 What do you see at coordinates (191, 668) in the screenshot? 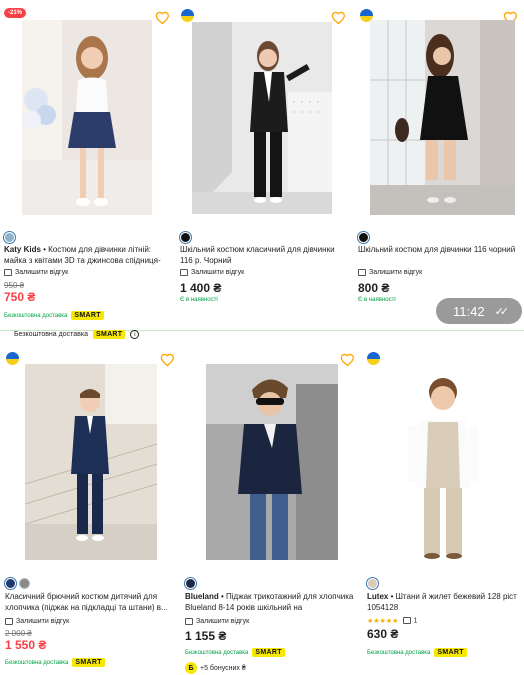
I see `bonus-icon: Б` at bounding box center [191, 668].